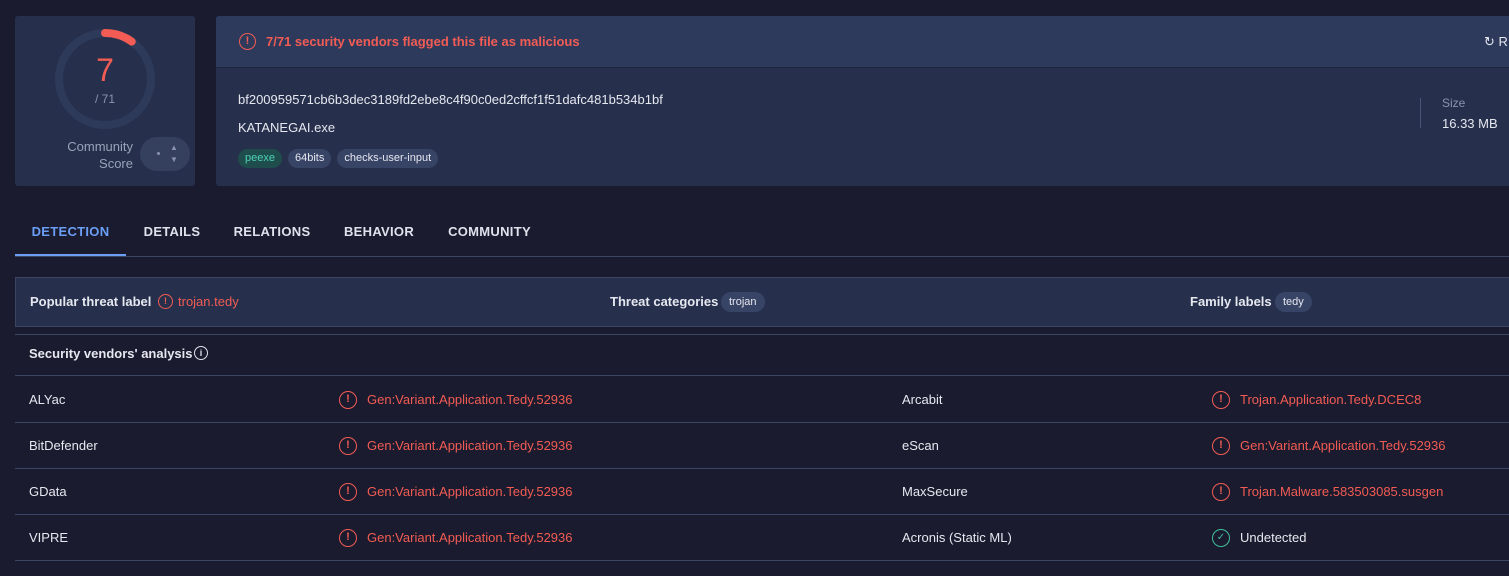 This screenshot has height=576, width=1509. What do you see at coordinates (1331, 399) in the screenshot?
I see `vendor-result: Trojan.Application.Tedy.DCEC8` at bounding box center [1331, 399].